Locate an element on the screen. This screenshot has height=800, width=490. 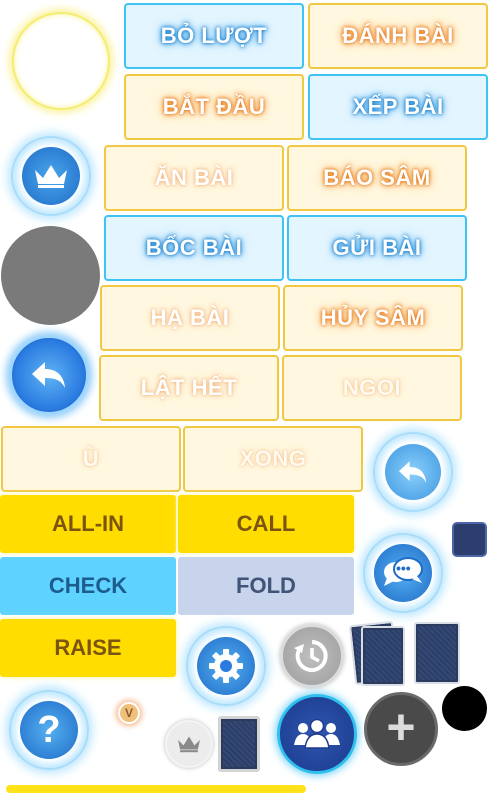
call-button: CALL is located at coordinates (266, 524).